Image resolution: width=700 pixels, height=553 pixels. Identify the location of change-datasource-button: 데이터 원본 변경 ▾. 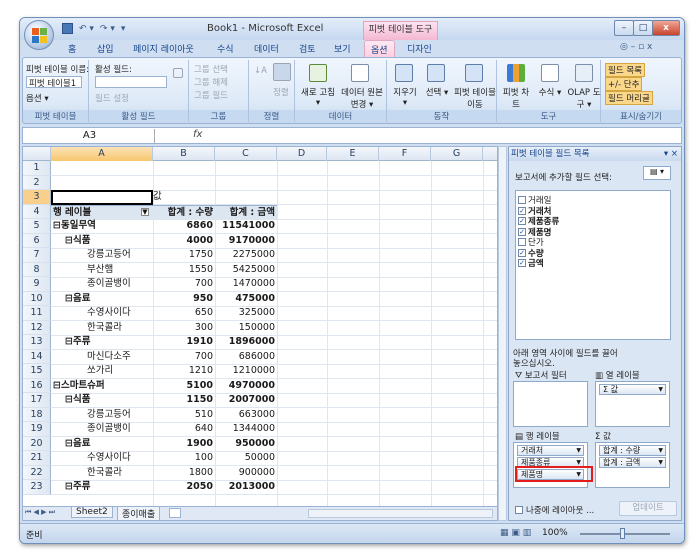
(362, 98).